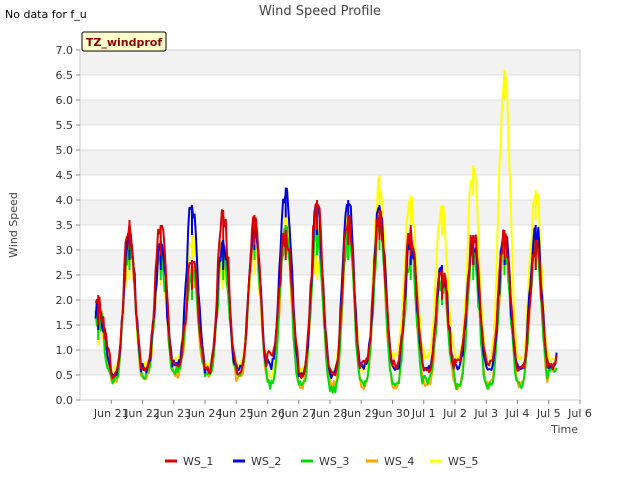  What do you see at coordinates (517, 413) in the screenshot?
I see `x-tick-label: Jul 4` at bounding box center [517, 413].